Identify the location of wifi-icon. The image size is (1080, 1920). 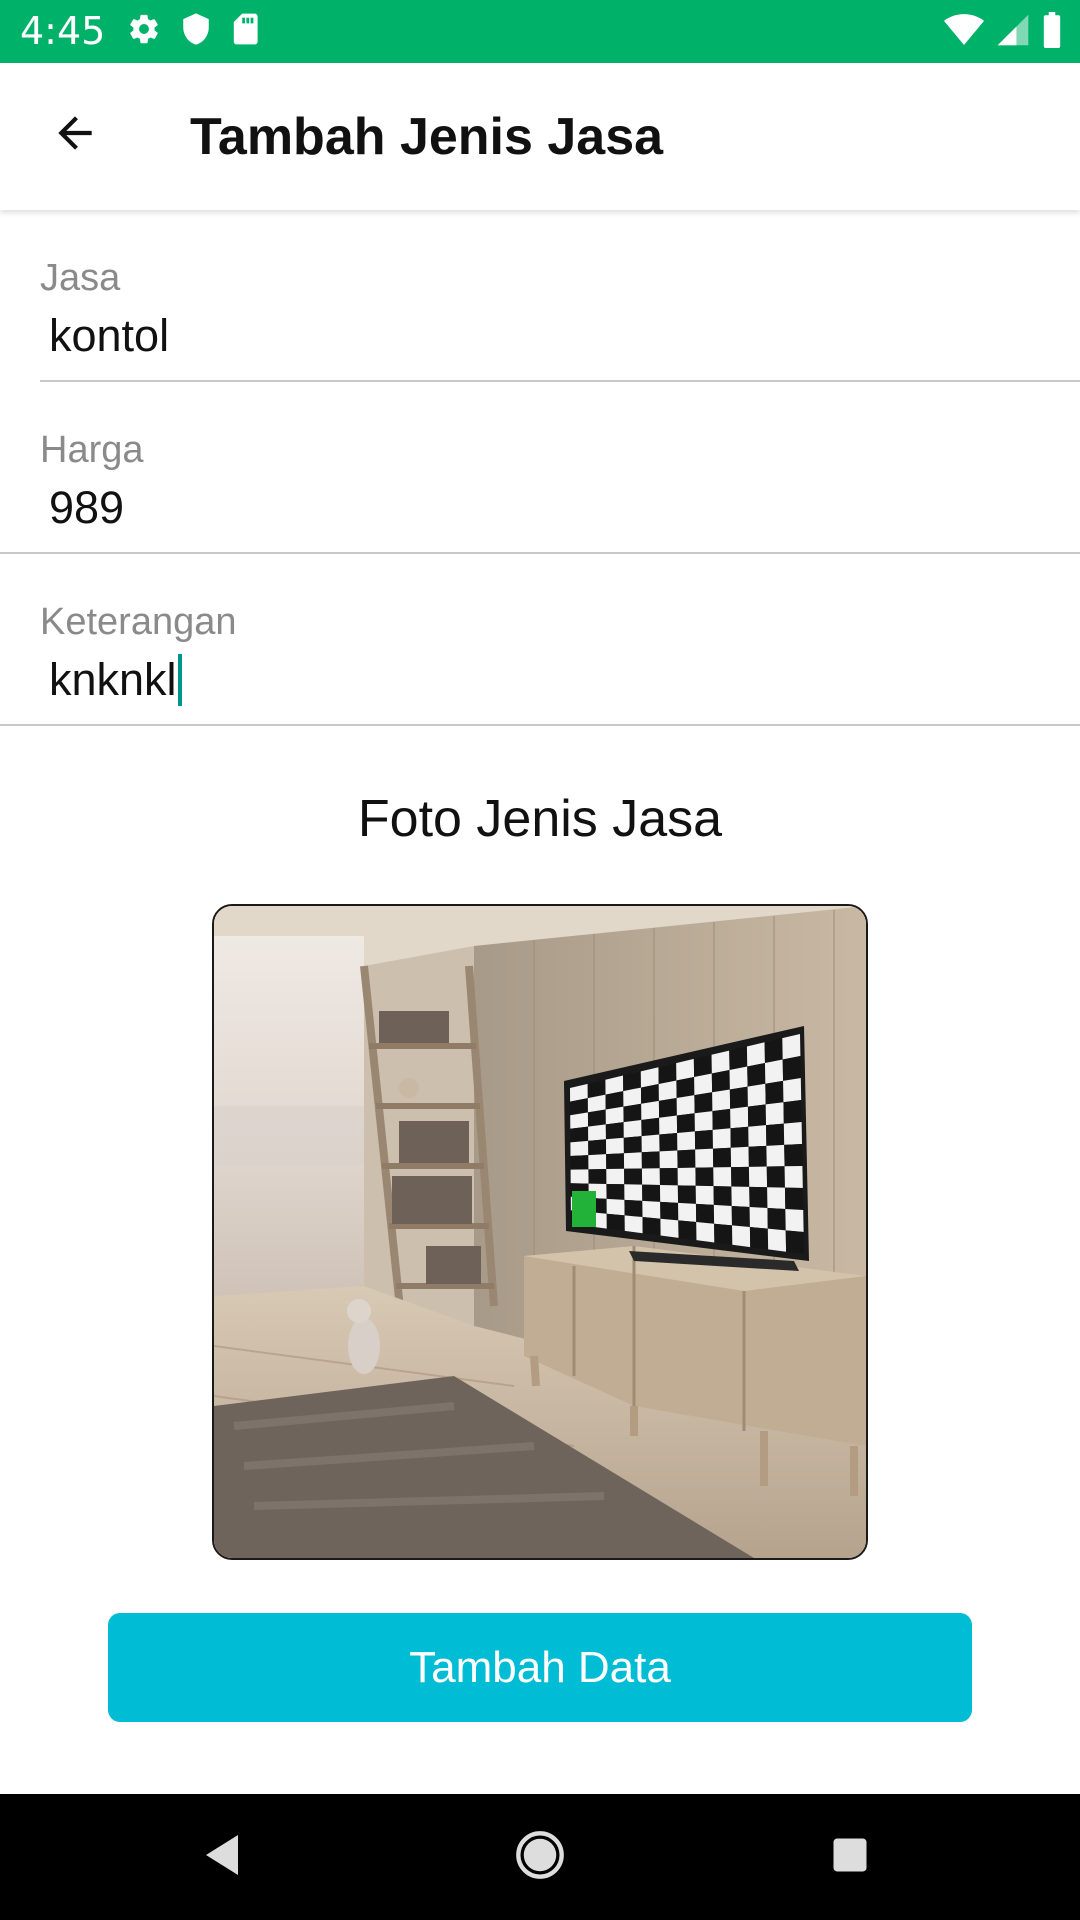
(964, 30).